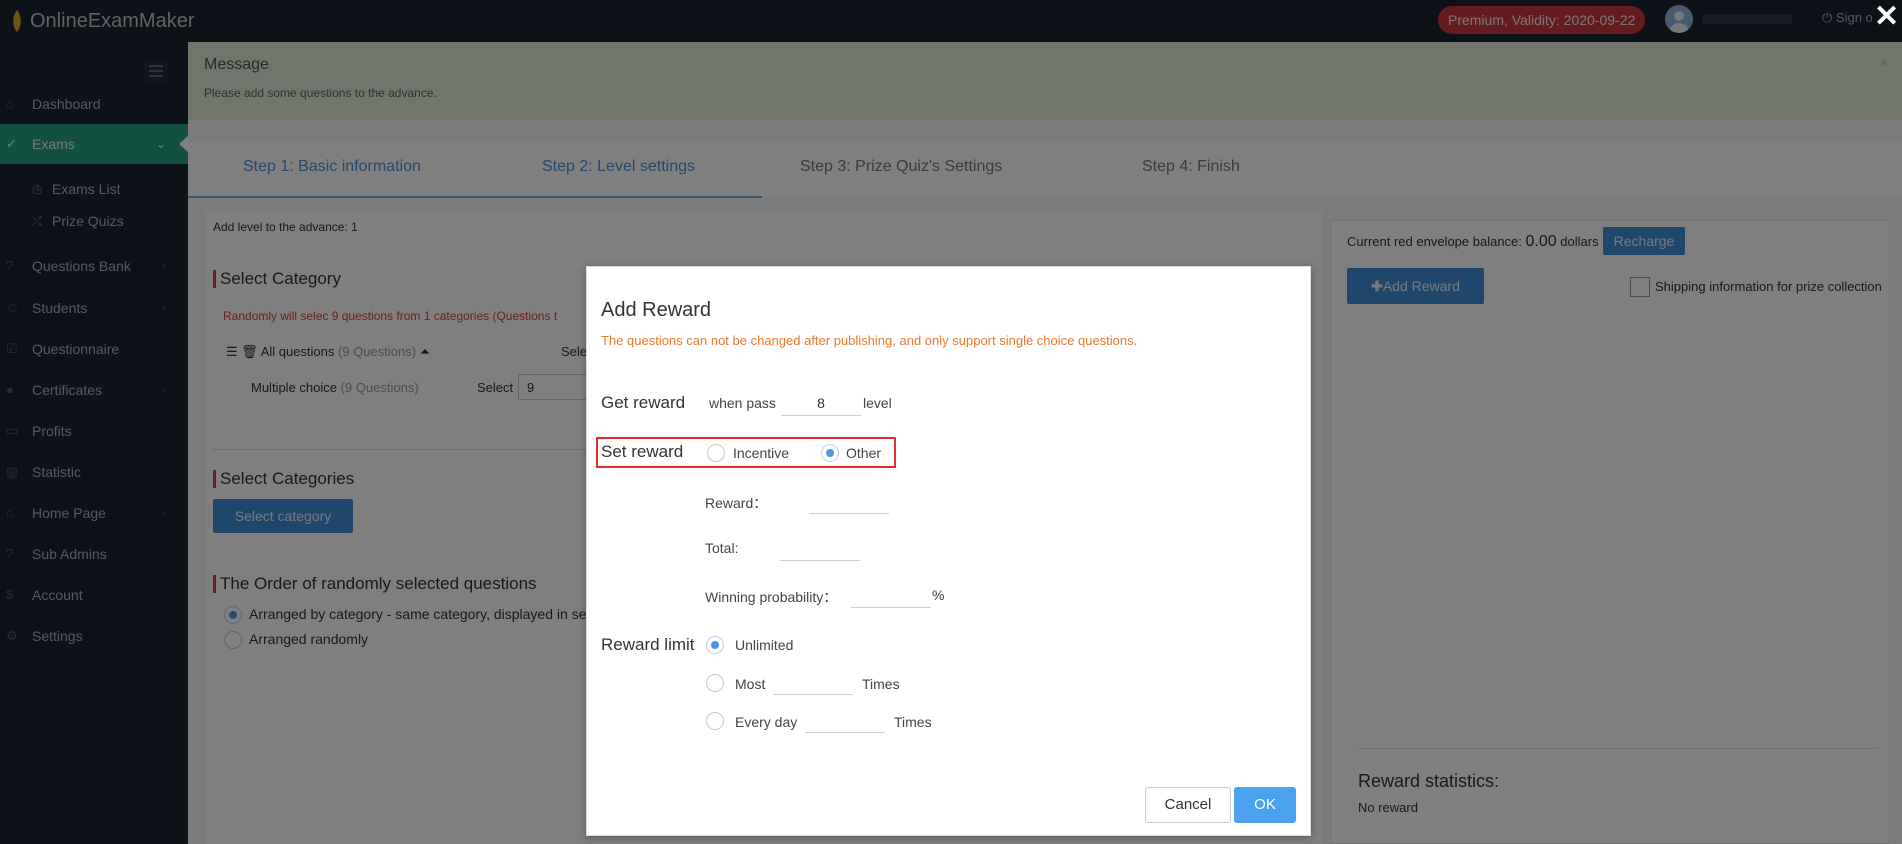 The width and height of the screenshot is (1902, 844). What do you see at coordinates (1265, 805) in the screenshot?
I see `ok-button: OK` at bounding box center [1265, 805].